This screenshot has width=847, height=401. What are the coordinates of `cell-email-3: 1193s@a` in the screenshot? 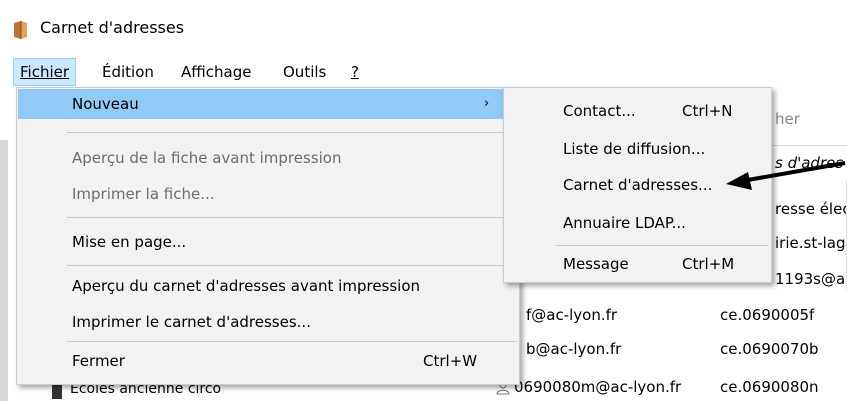 It's located at (810, 279).